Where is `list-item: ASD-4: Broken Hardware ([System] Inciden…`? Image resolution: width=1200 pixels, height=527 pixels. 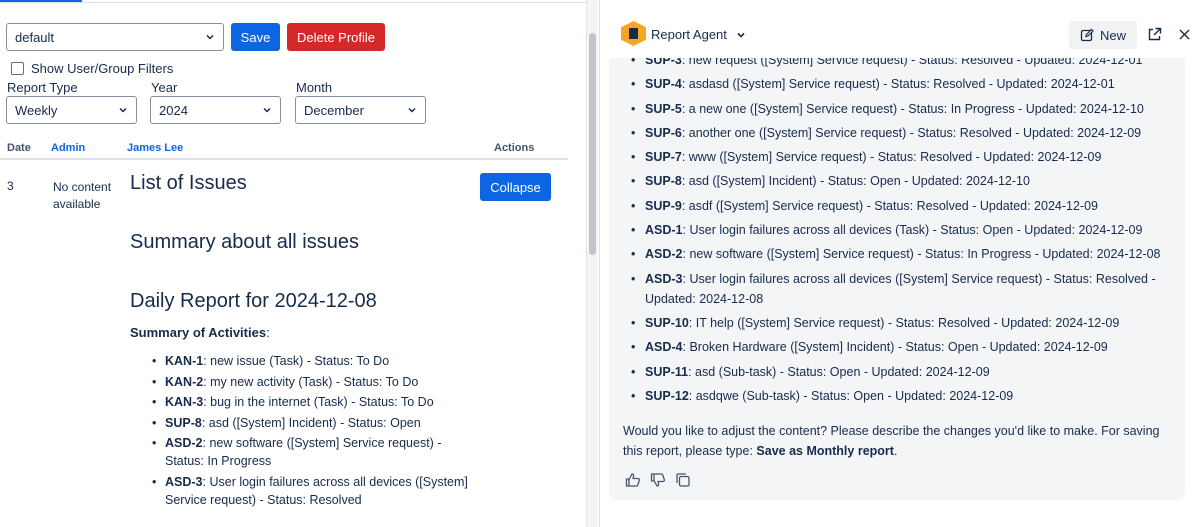 list-item: ASD-4: Broken Hardware ([System] Inciden… is located at coordinates (903, 347).